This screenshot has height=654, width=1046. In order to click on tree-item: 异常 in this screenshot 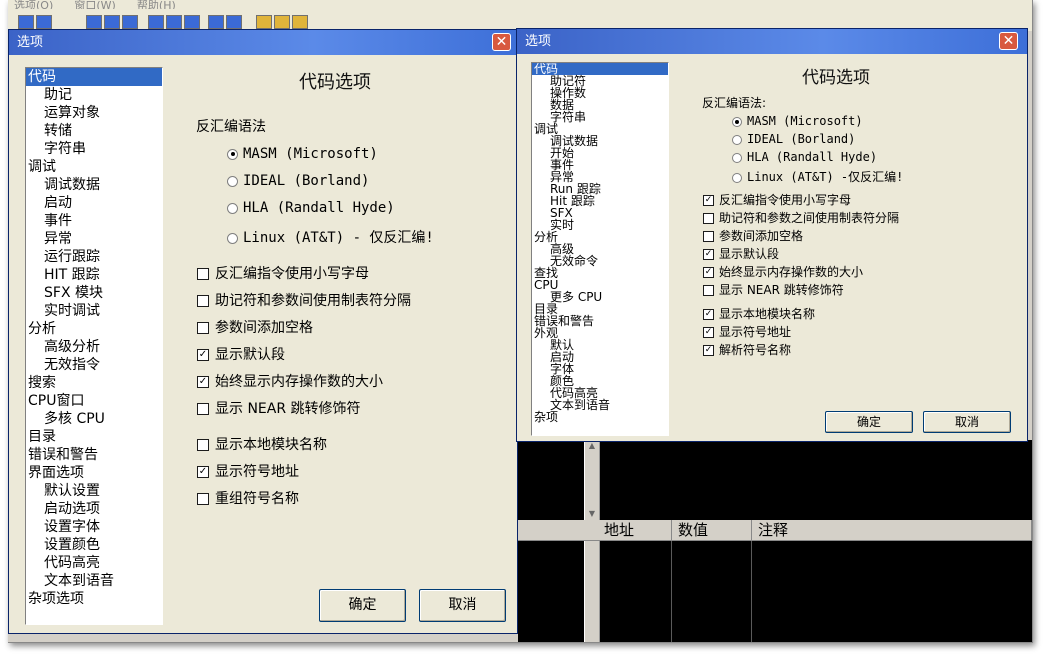, I will do `click(94, 239)`.